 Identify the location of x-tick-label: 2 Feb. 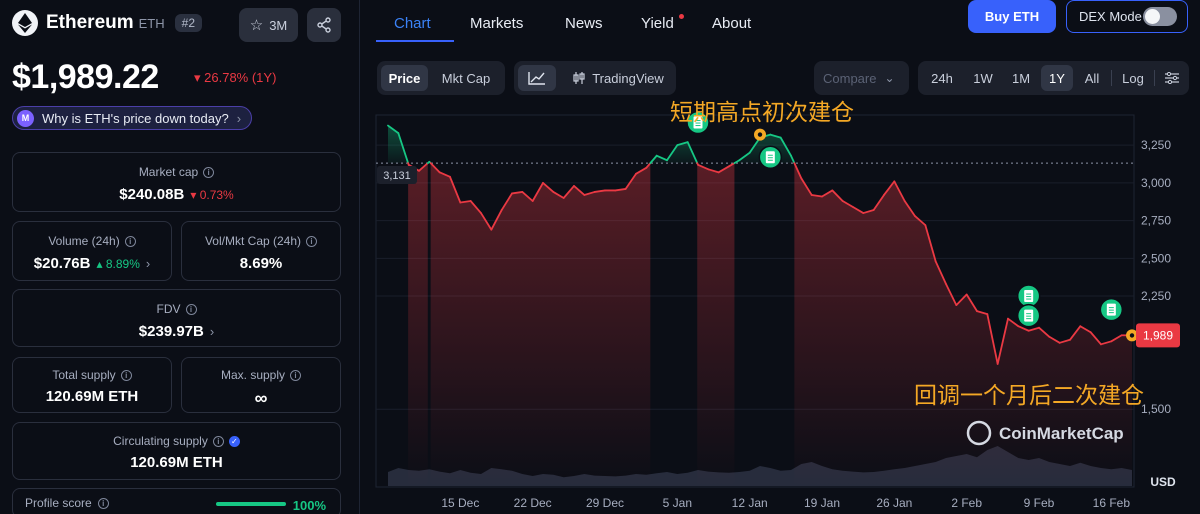
(966, 503).